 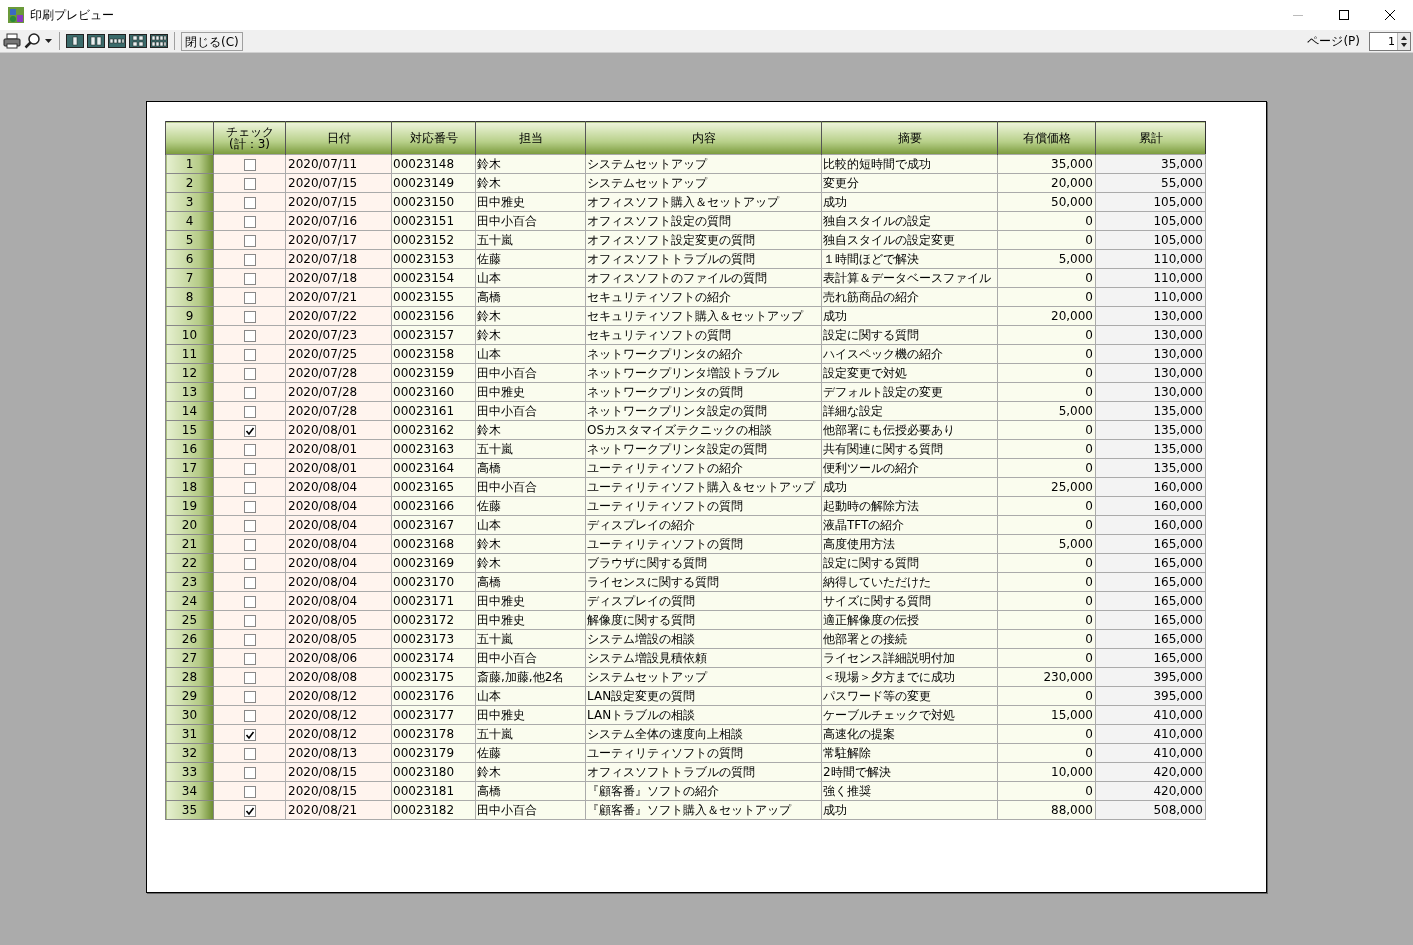 What do you see at coordinates (75, 41) in the screenshot?
I see `single-page-icon` at bounding box center [75, 41].